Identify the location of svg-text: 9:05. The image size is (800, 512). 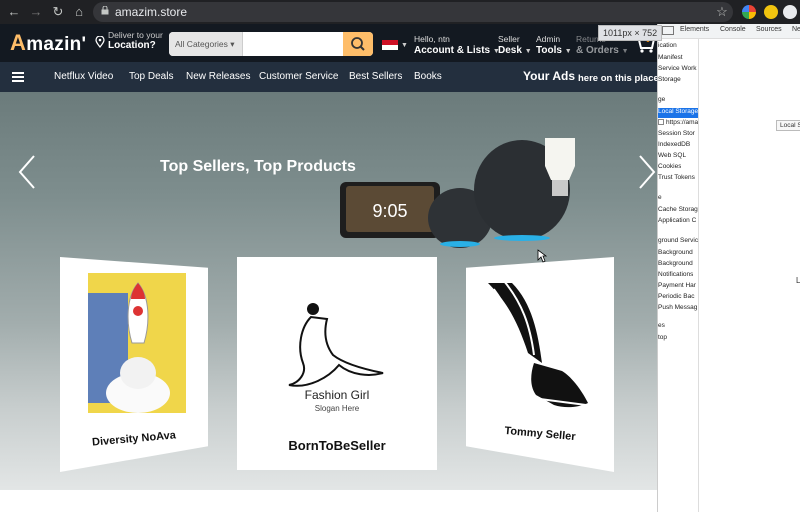
(389, 211).